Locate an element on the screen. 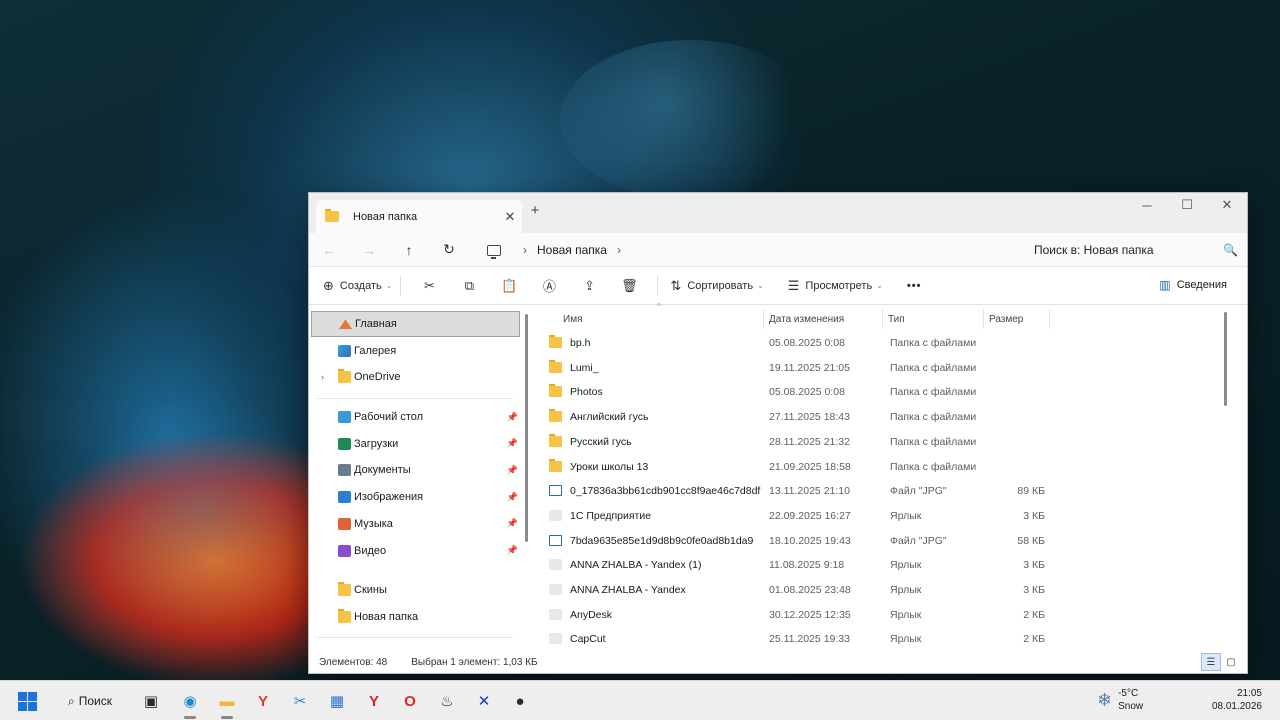 This screenshot has width=1280, height=720. delete-button: 🗑 is located at coordinates (629, 286).